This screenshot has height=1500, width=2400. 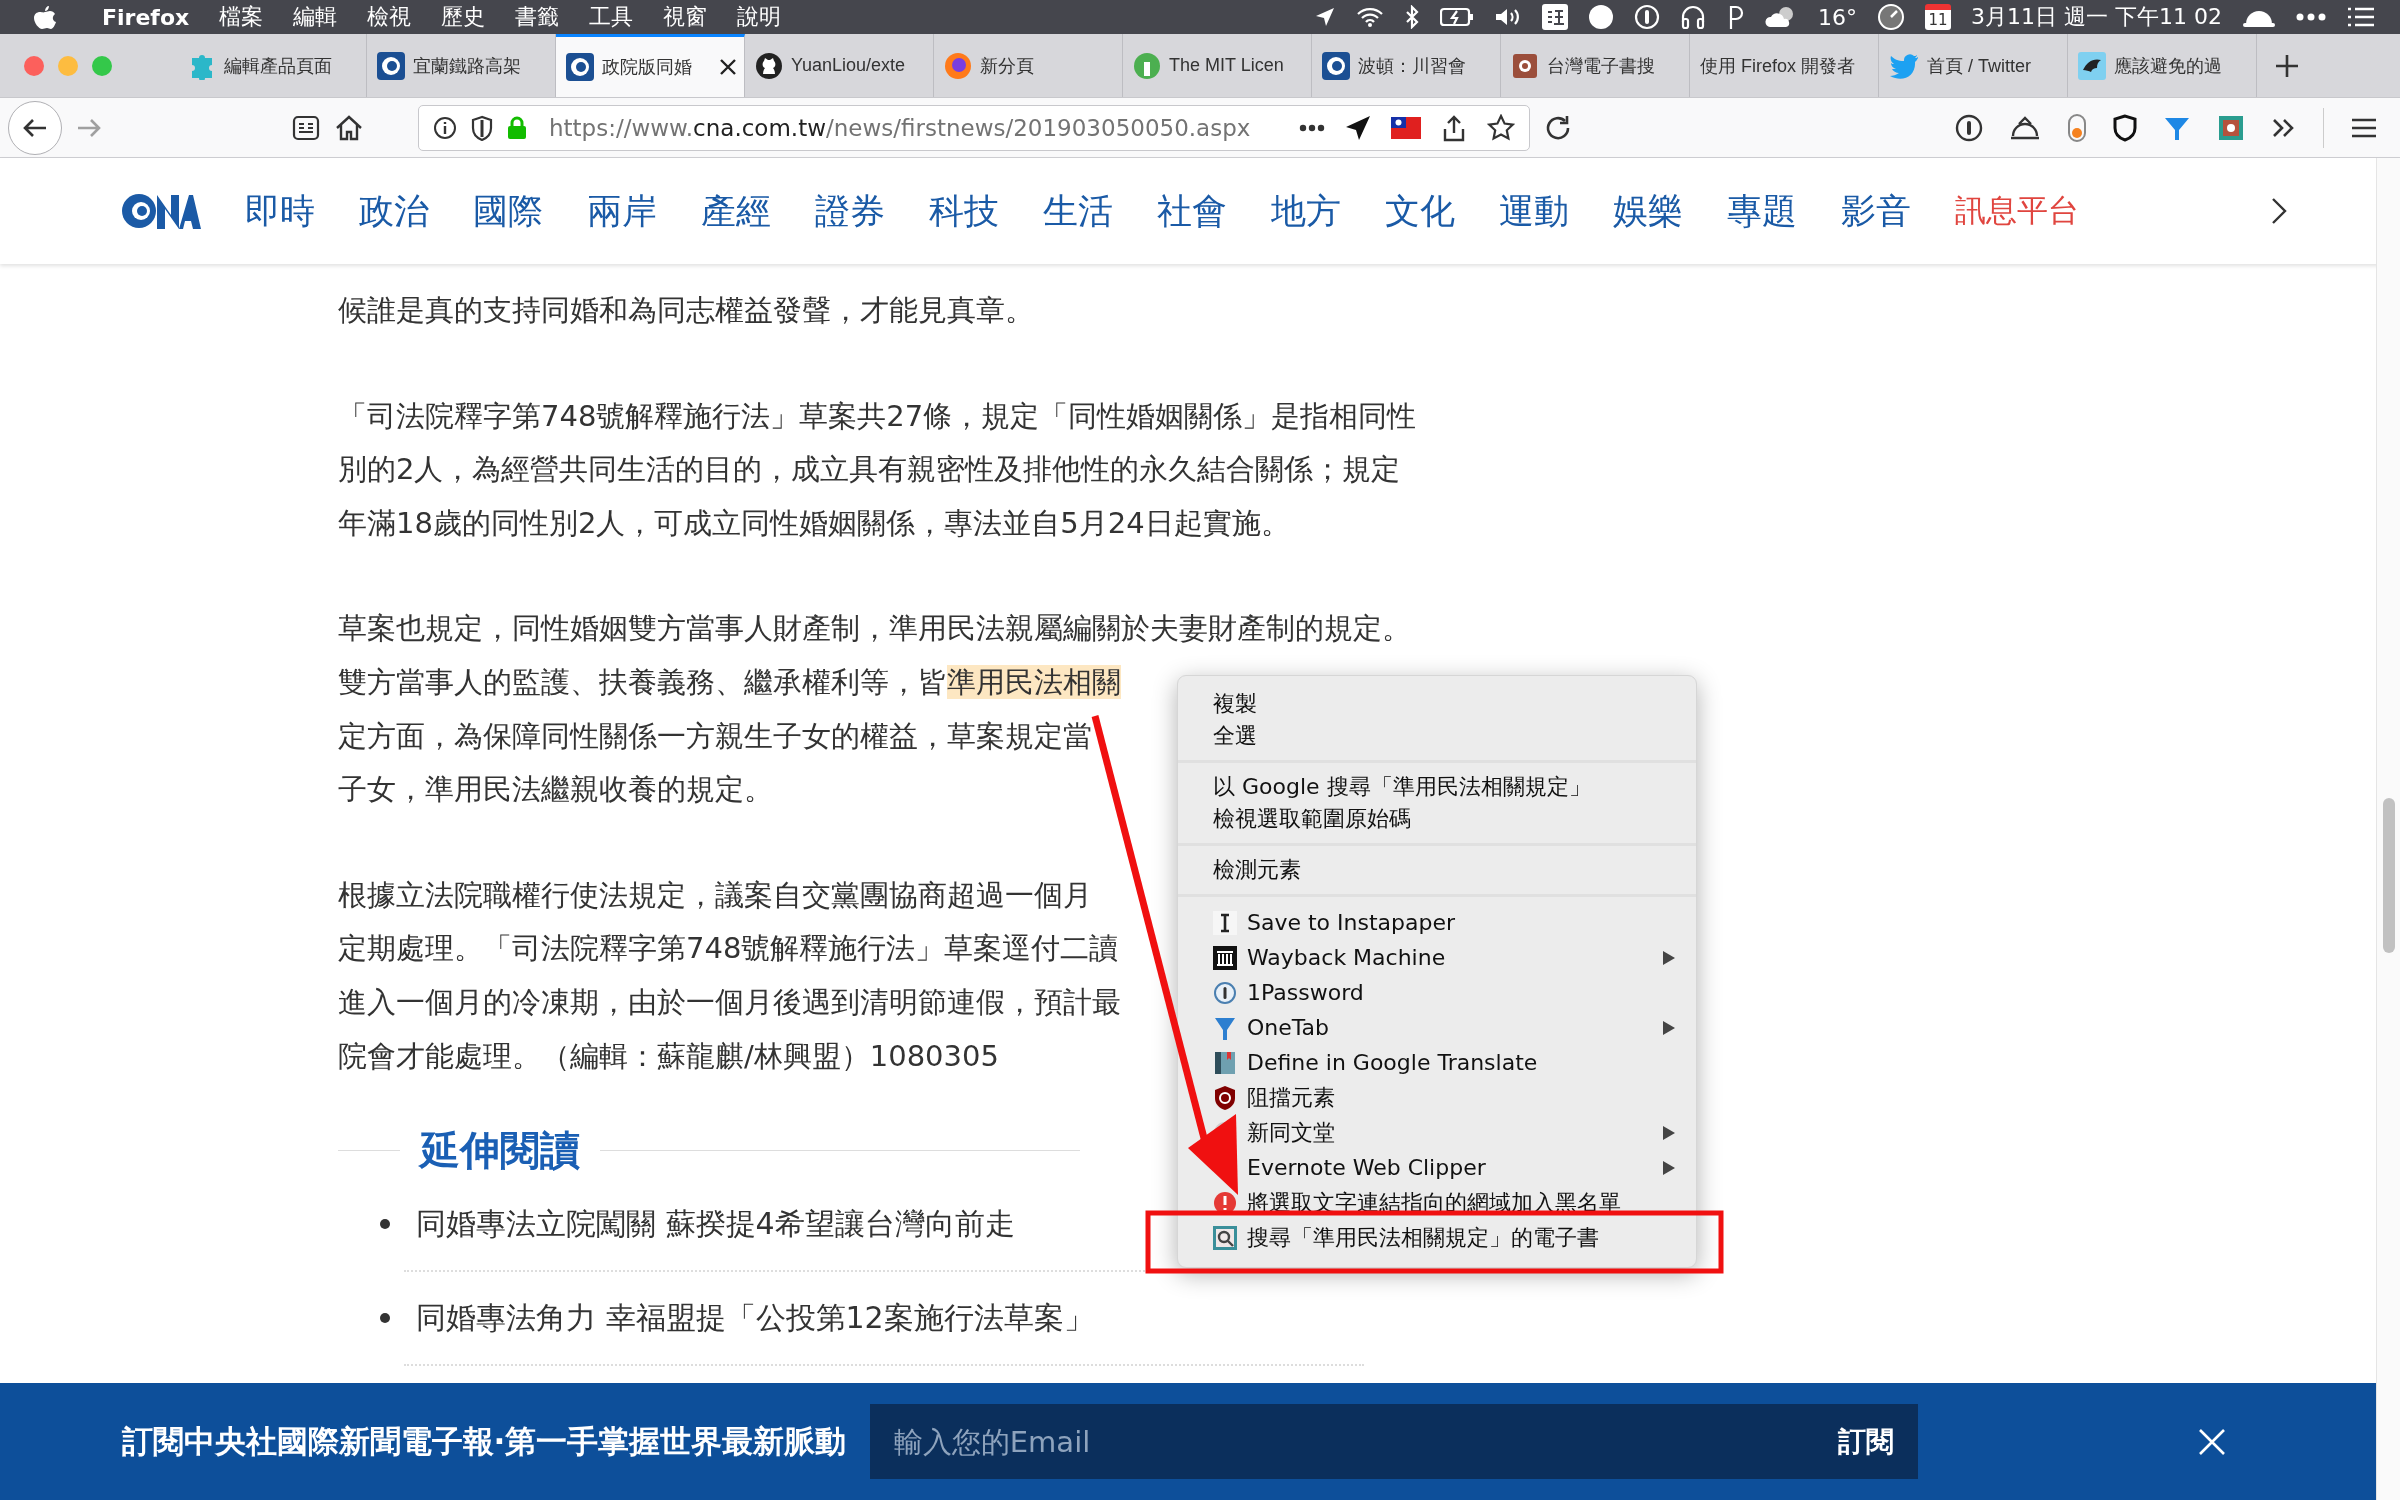 What do you see at coordinates (1437, 992) in the screenshot?
I see `menu-item: 1Password` at bounding box center [1437, 992].